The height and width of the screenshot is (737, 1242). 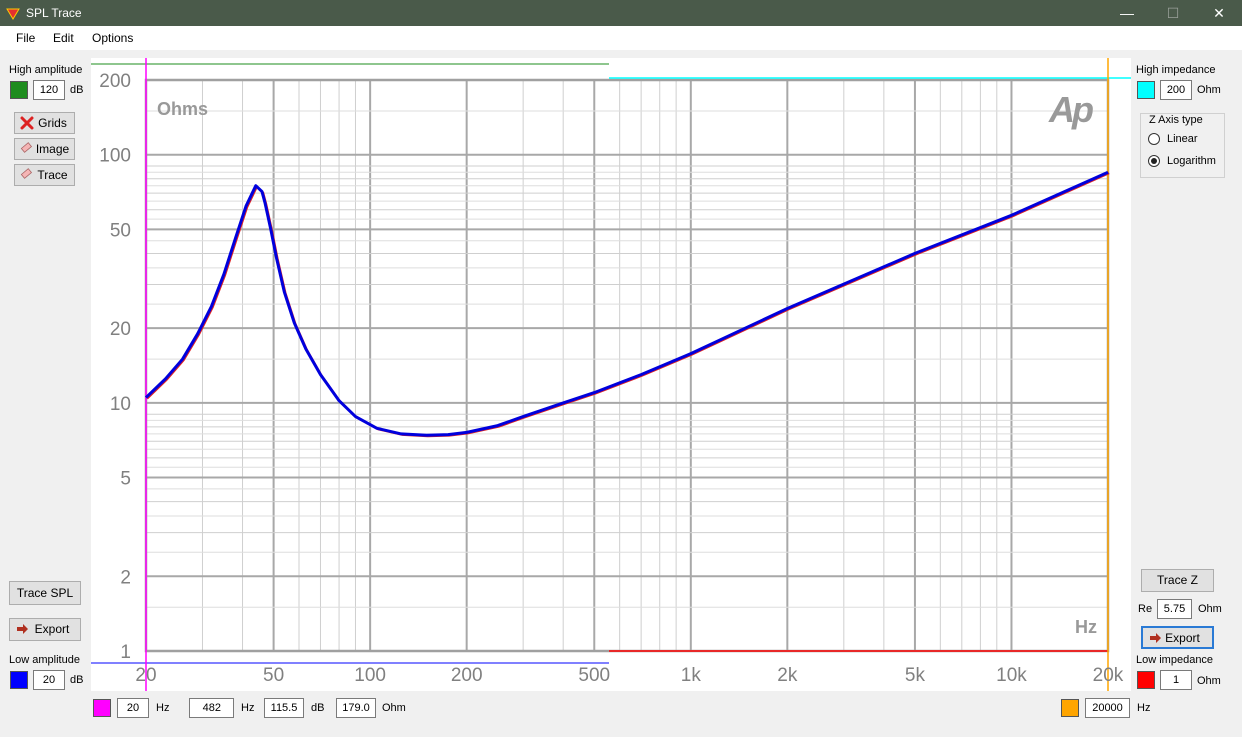 I want to click on cursor-ohm-readout: 179.0, so click(x=356, y=708).